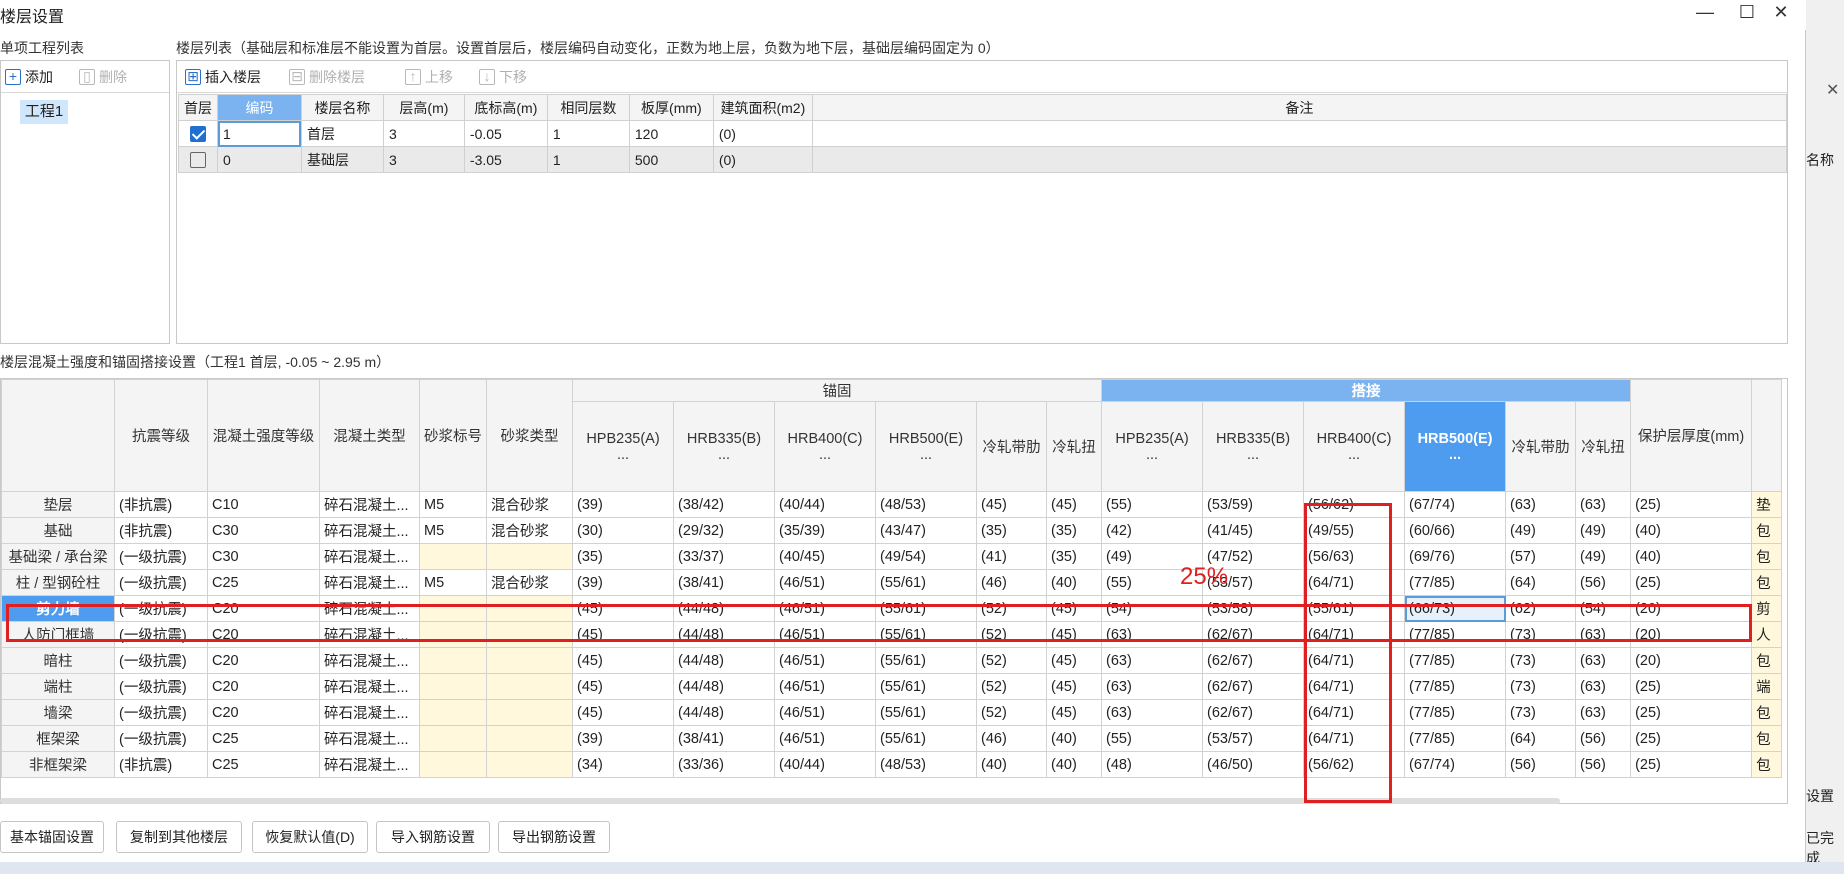  I want to click on settings-cell: (40/45), so click(825, 556).